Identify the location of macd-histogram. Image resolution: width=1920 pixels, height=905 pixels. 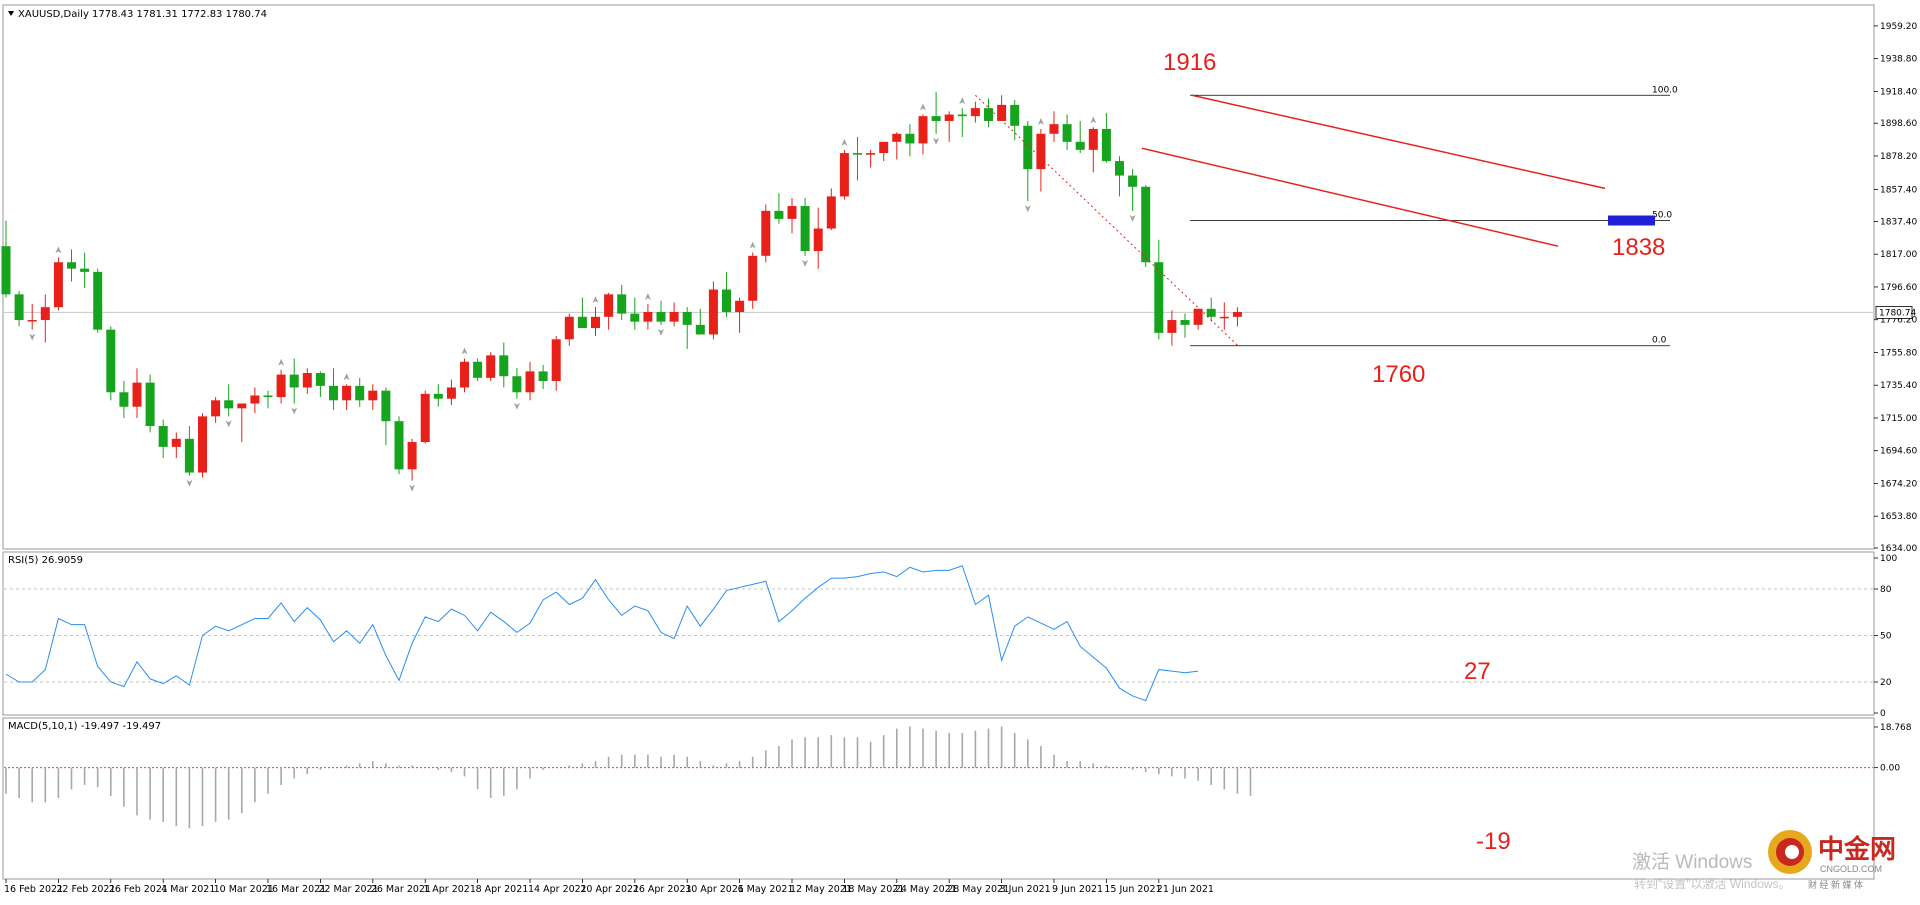
(938, 777).